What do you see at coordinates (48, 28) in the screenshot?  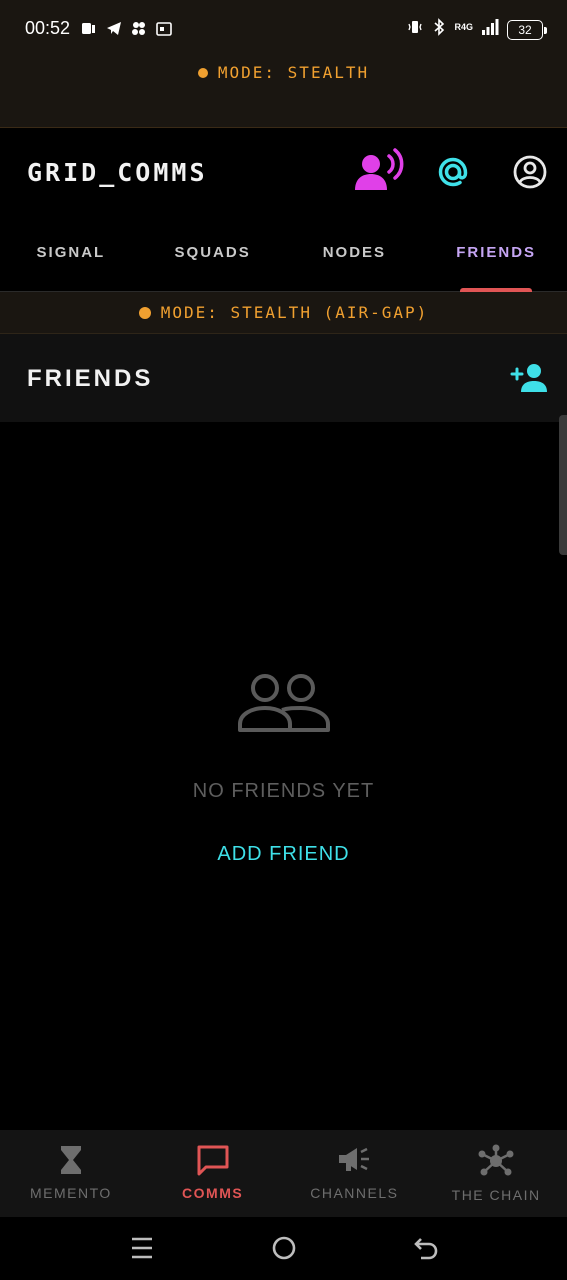 I see `status-time: 00:52` at bounding box center [48, 28].